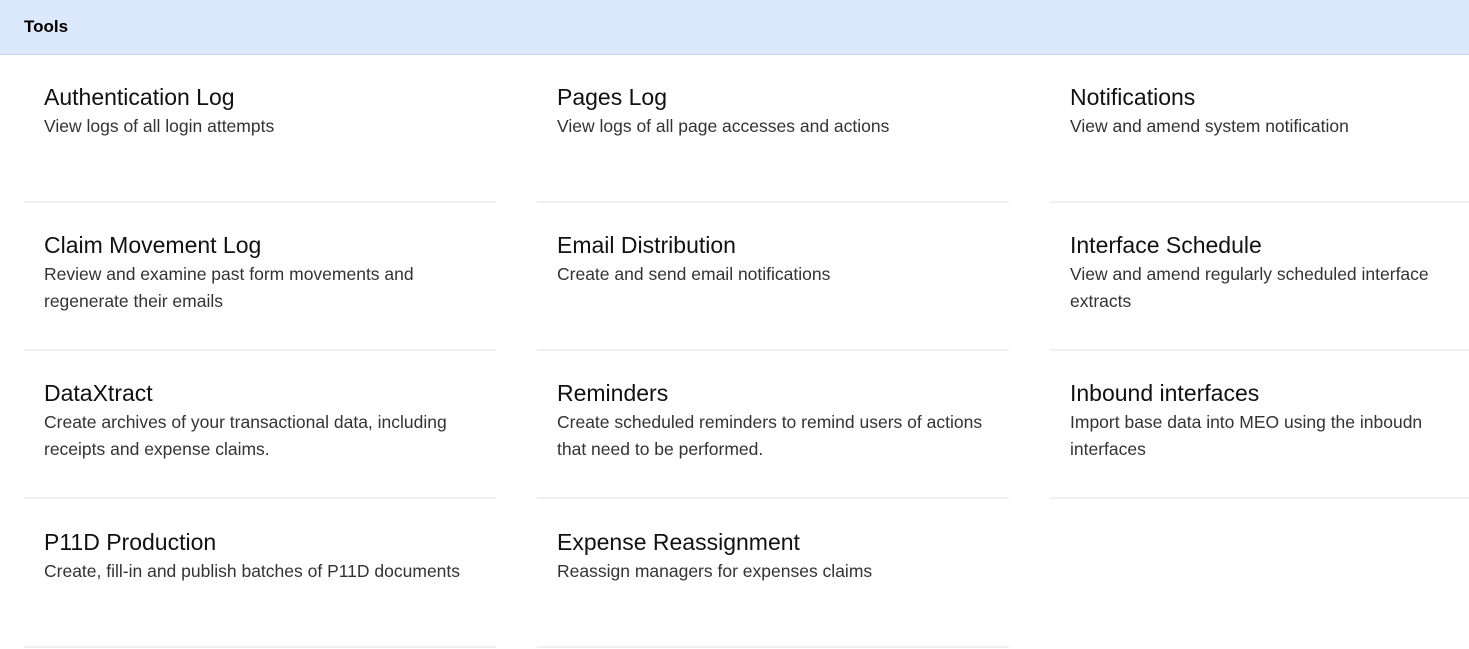 The height and width of the screenshot is (649, 1469). Describe the element at coordinates (715, 571) in the screenshot. I see `tile-description: Reassign managers for expenses claims` at that location.